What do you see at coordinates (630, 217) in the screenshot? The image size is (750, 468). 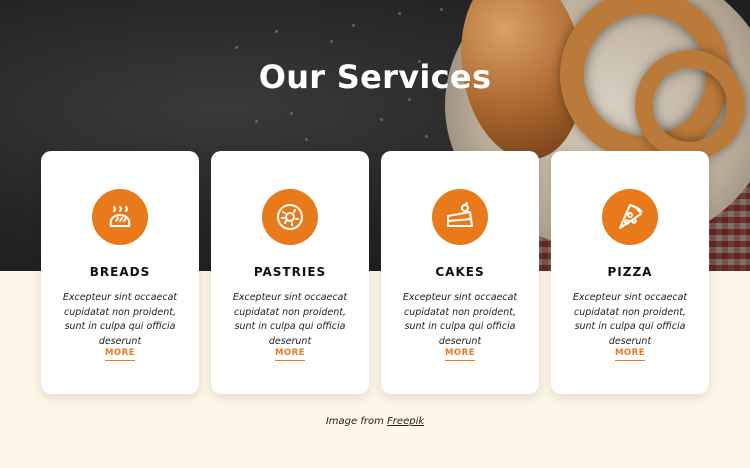 I see `pizza-icon` at bounding box center [630, 217].